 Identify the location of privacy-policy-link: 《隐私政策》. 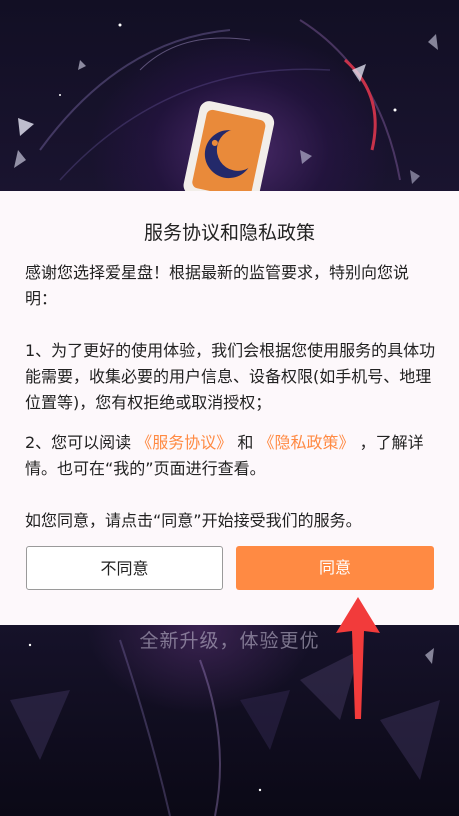
(306, 442).